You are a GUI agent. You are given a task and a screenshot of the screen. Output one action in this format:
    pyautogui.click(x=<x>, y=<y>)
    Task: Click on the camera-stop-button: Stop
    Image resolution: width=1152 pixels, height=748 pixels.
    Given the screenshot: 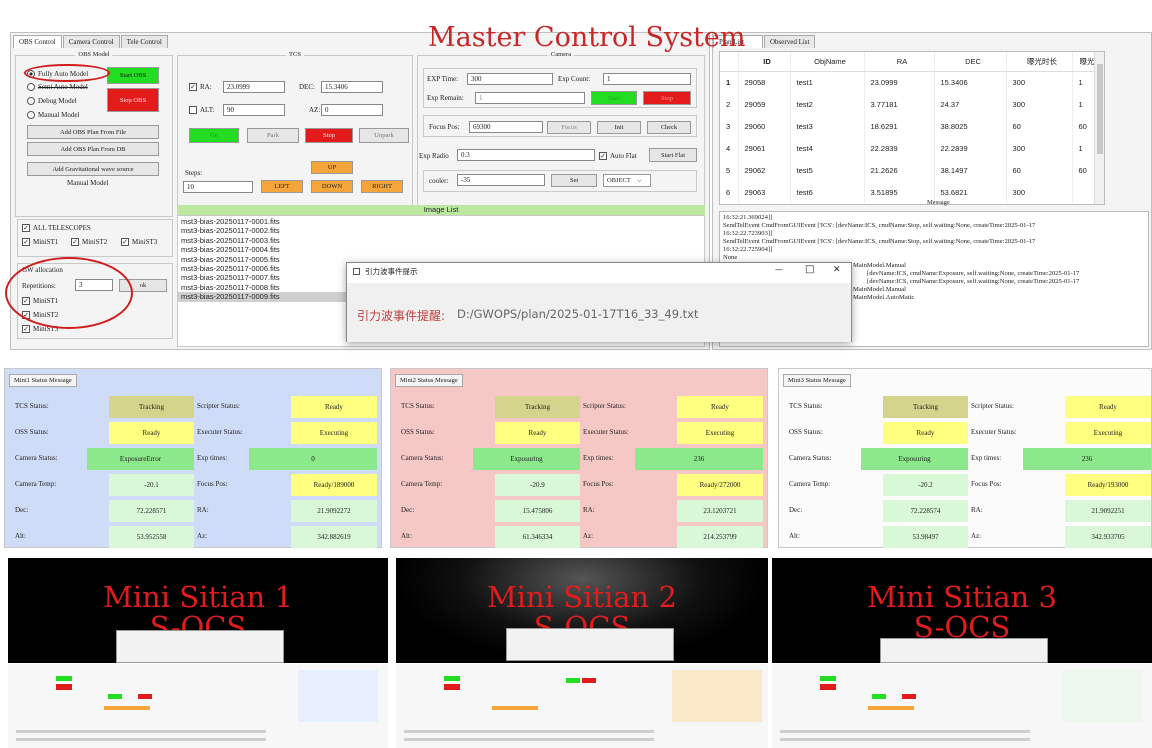 What is the action you would take?
    pyautogui.click(x=667, y=98)
    